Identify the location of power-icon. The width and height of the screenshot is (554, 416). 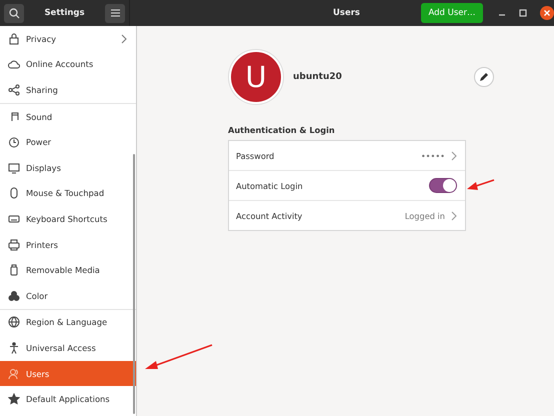
(14, 142).